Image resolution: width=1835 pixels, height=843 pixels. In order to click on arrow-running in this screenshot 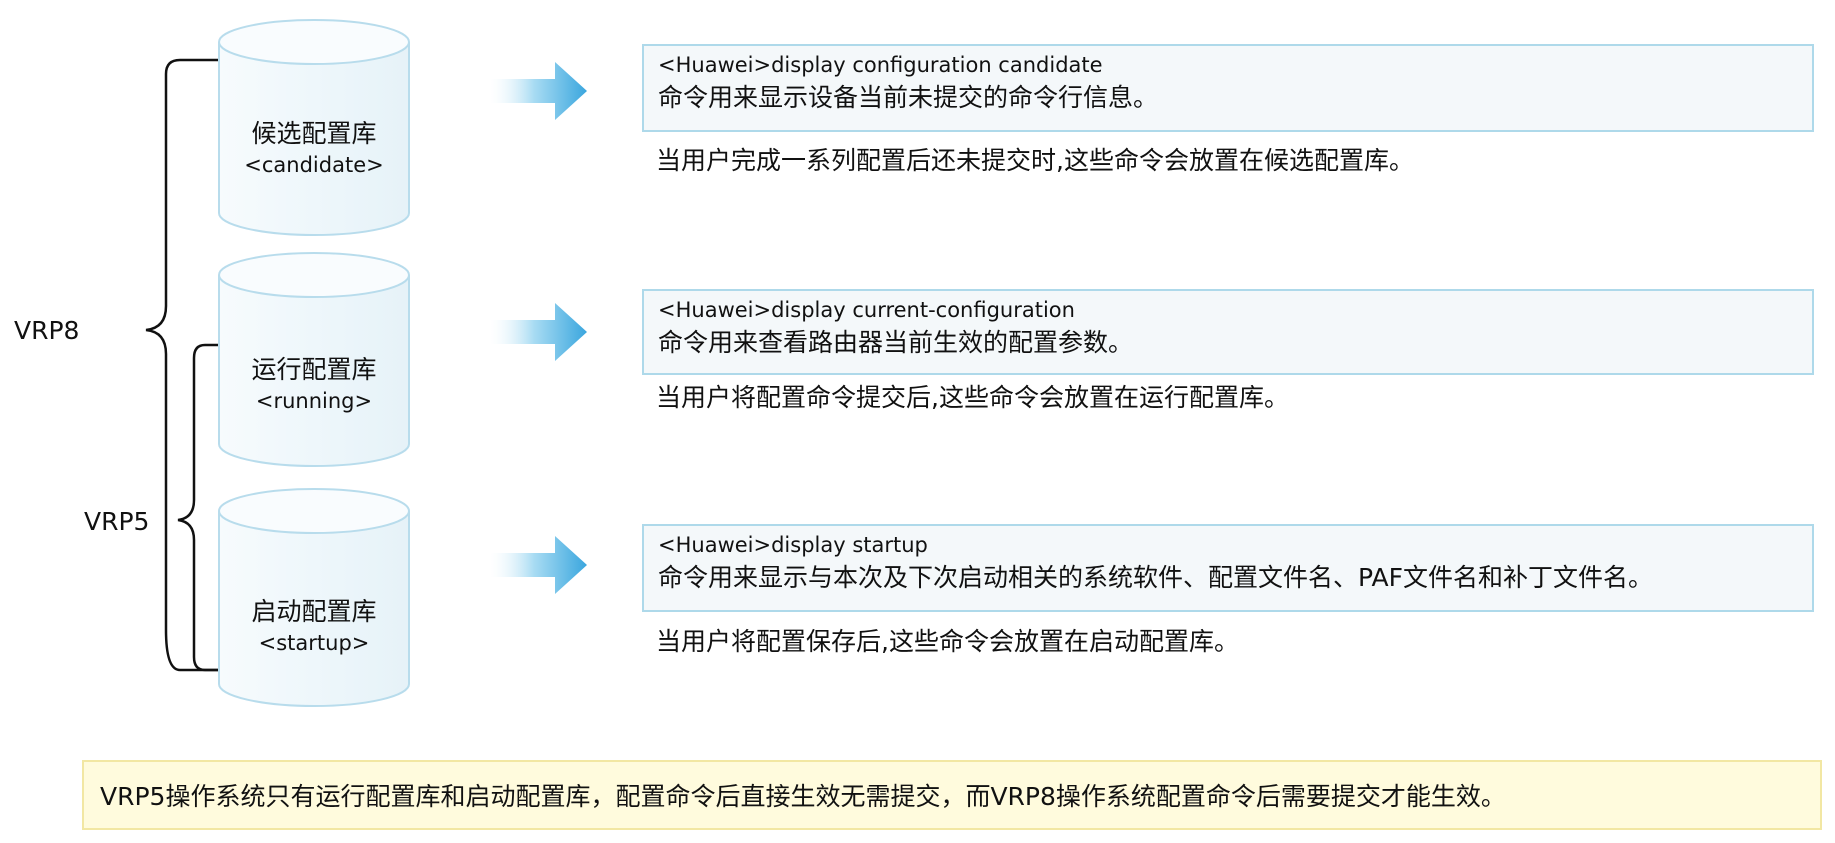, I will do `click(538, 332)`.